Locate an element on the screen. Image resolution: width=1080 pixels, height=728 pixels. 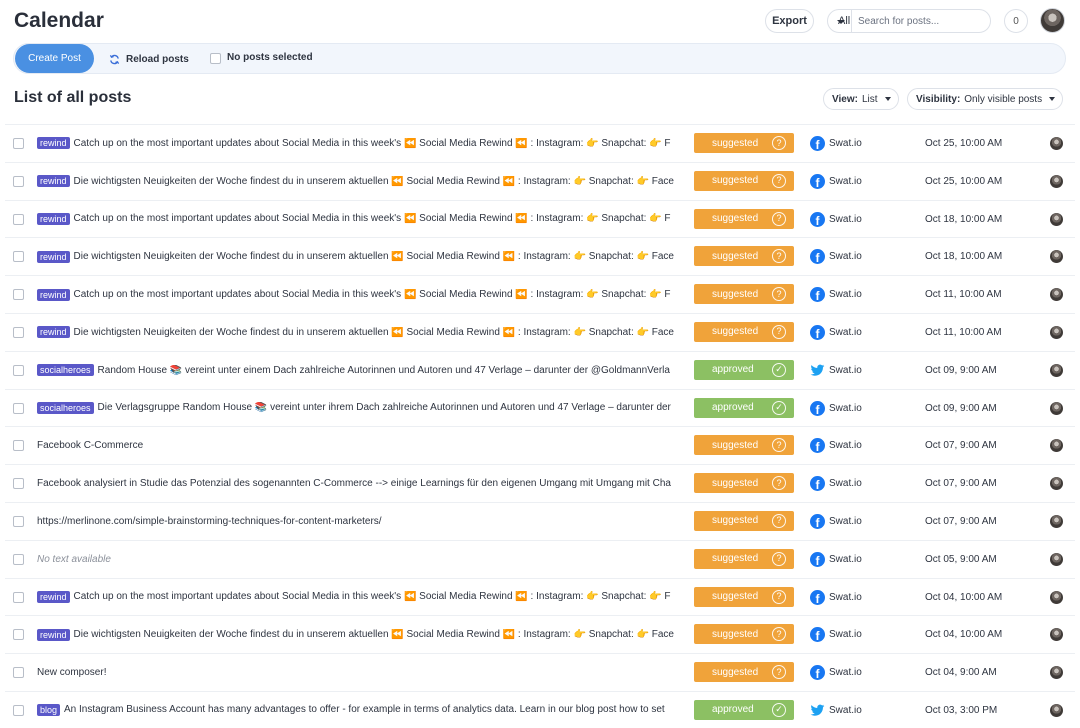
filter-select: All is located at coordinates (840, 21).